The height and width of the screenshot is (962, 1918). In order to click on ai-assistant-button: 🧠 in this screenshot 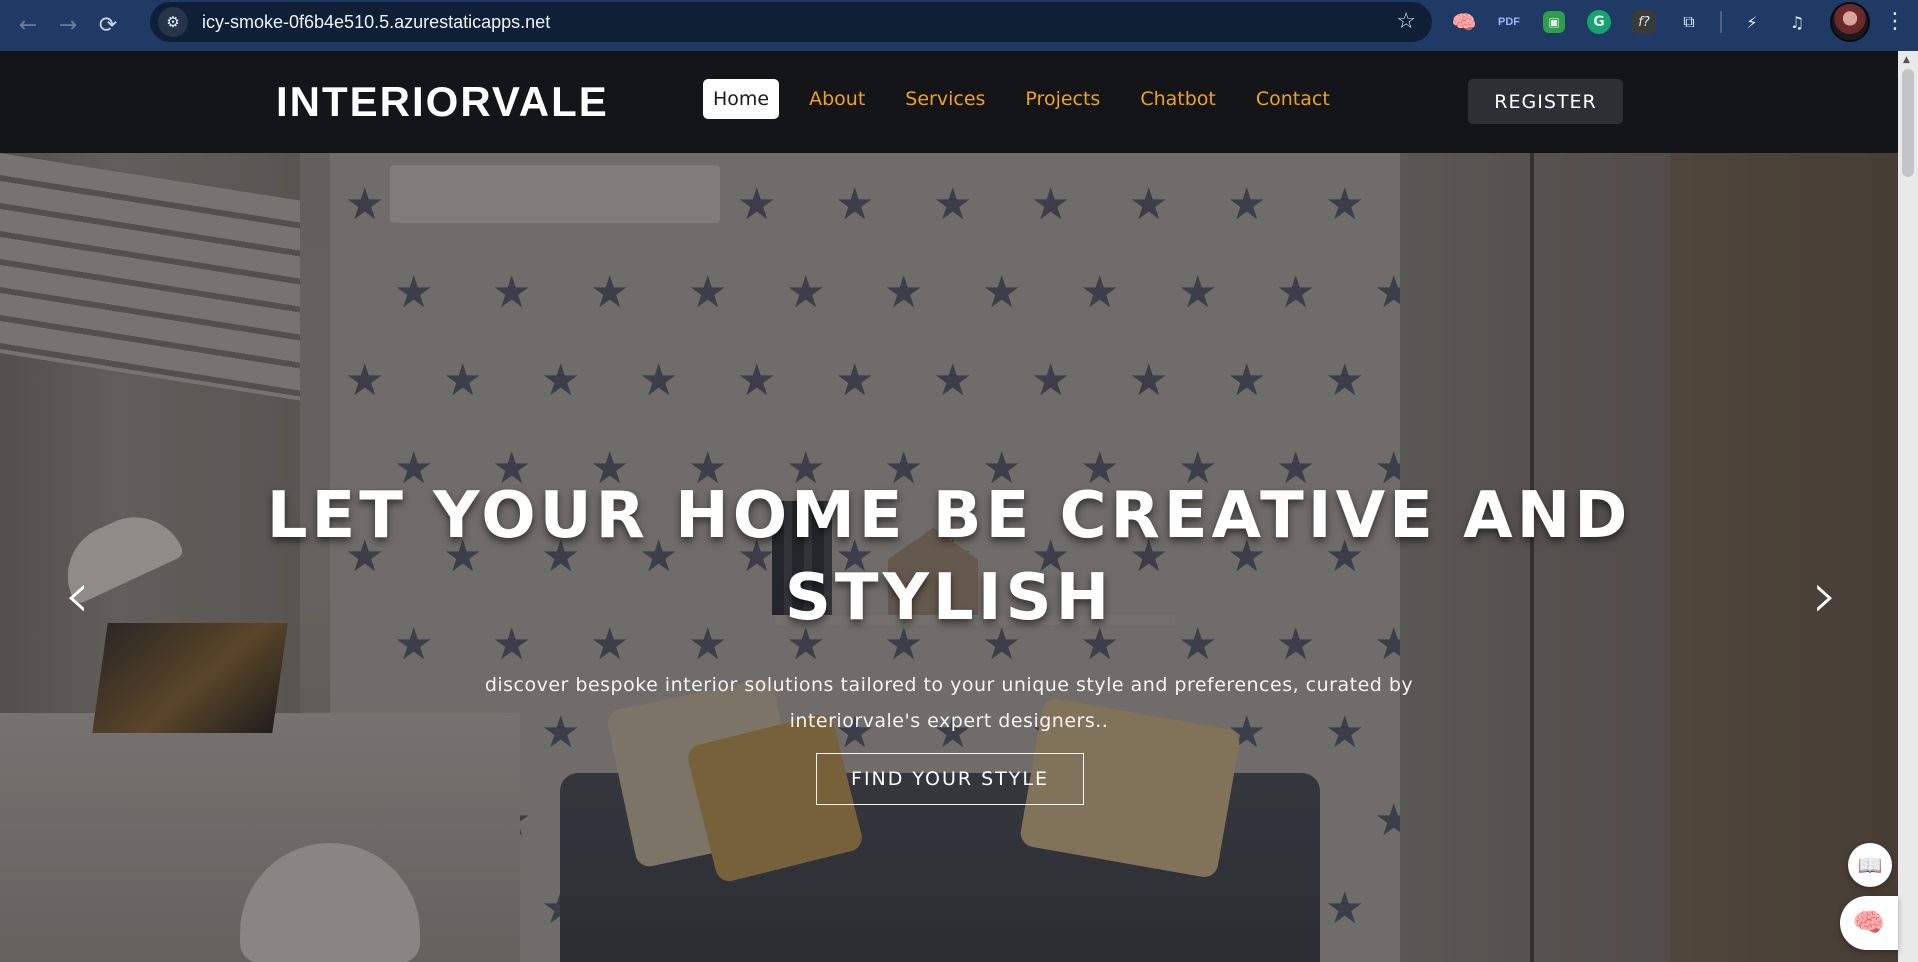, I will do `click(1869, 923)`.